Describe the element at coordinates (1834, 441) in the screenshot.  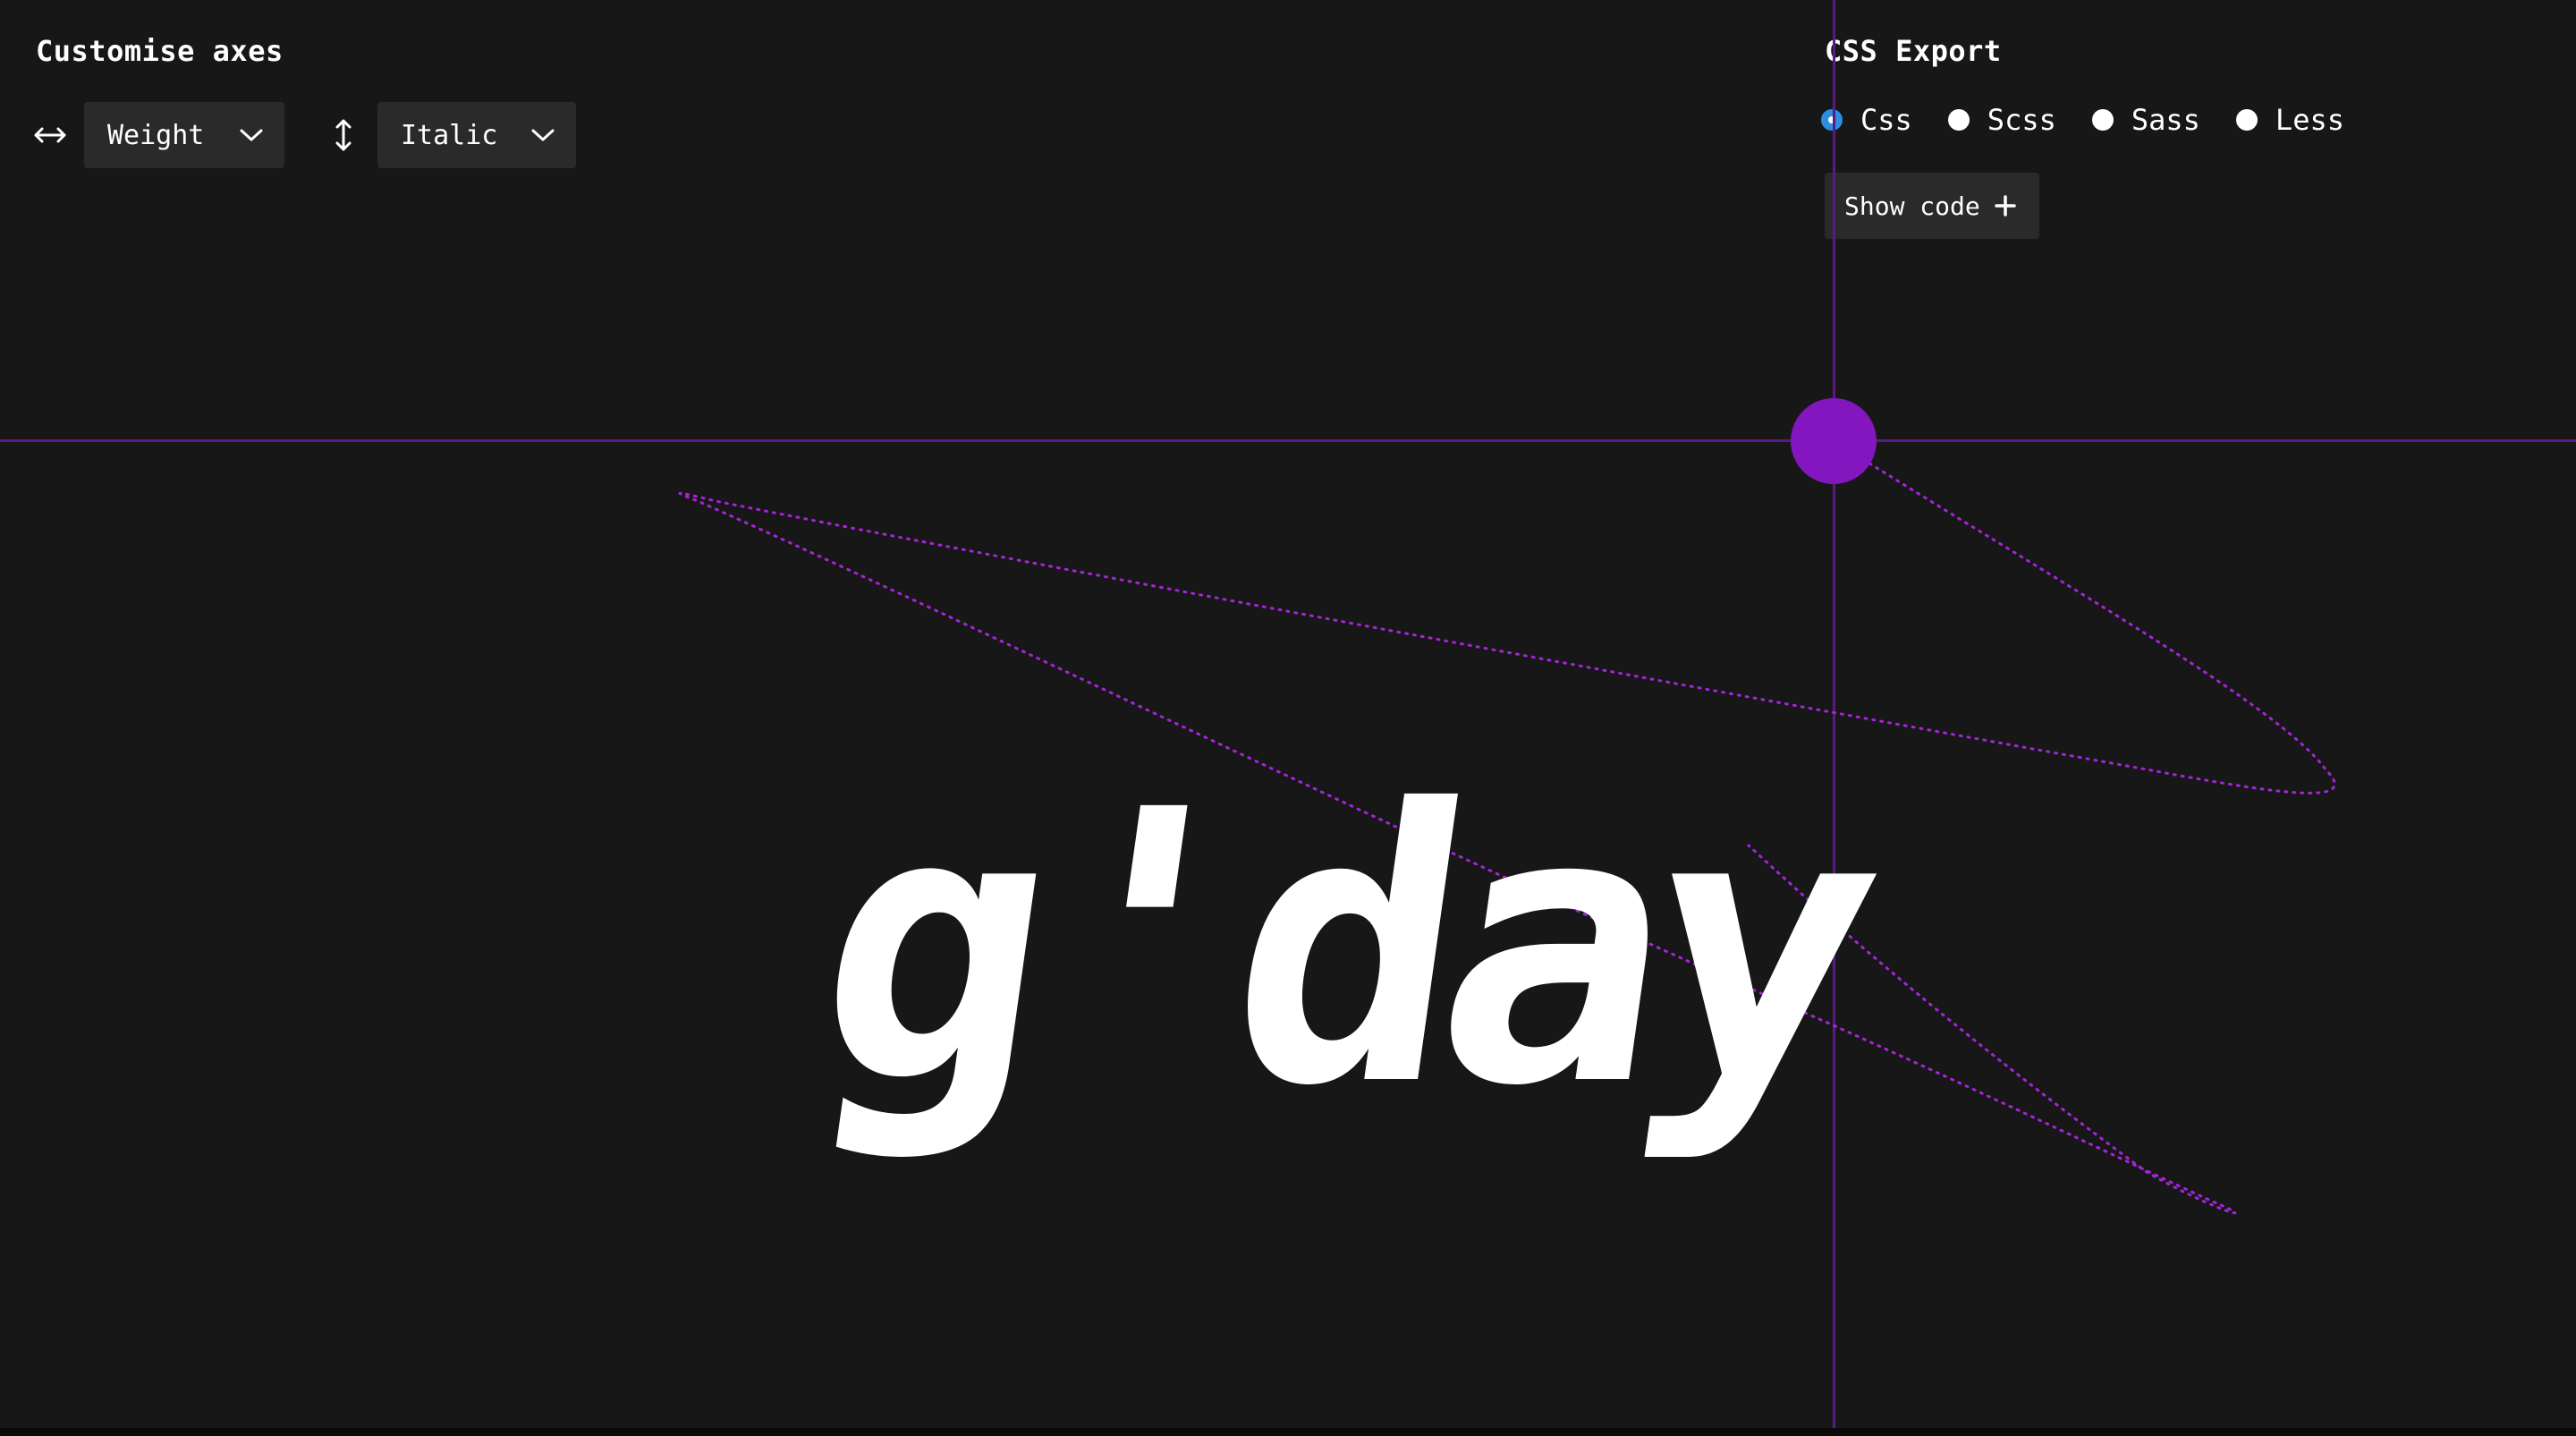
I see `axis-drag-handle` at that location.